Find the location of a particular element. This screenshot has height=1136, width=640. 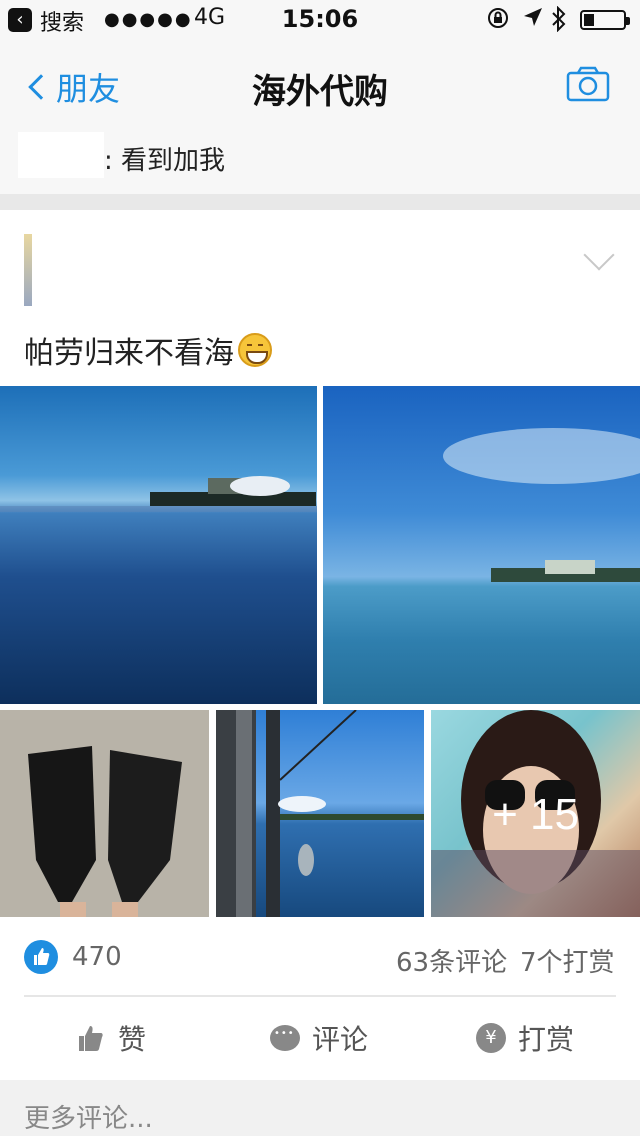

tip-count: 7个打赏 is located at coordinates (567, 960).